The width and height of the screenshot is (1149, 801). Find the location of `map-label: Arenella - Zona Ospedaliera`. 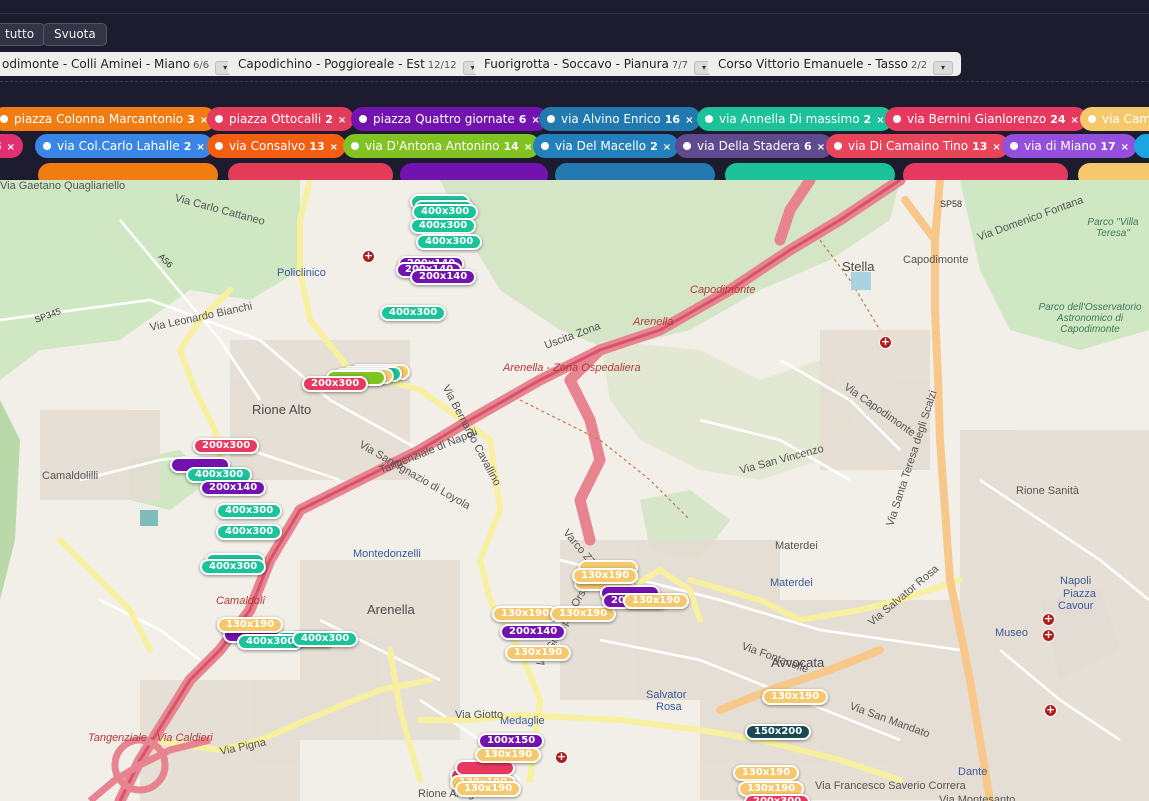

map-label: Arenella - Zona Ospedaliera is located at coordinates (572, 368).